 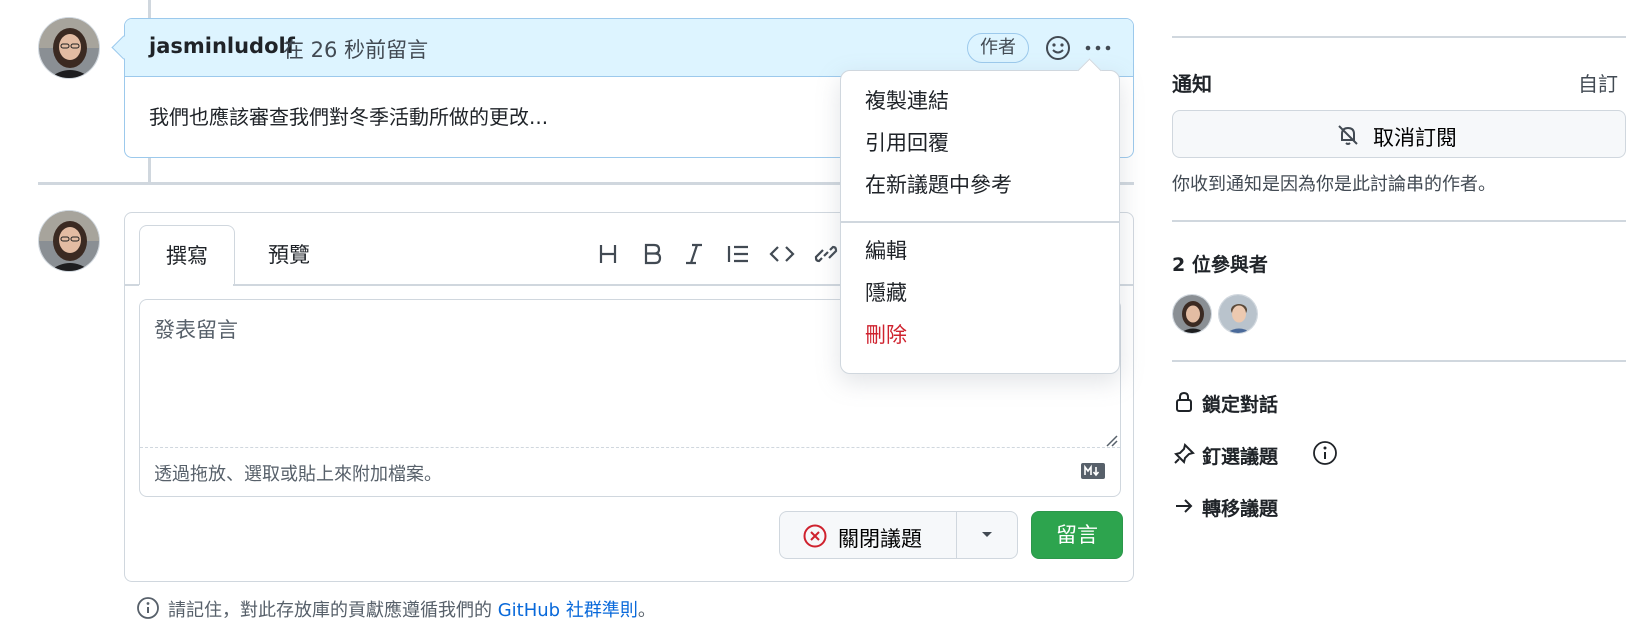 What do you see at coordinates (886, 334) in the screenshot?
I see `menu-item-delete: 刪除` at bounding box center [886, 334].